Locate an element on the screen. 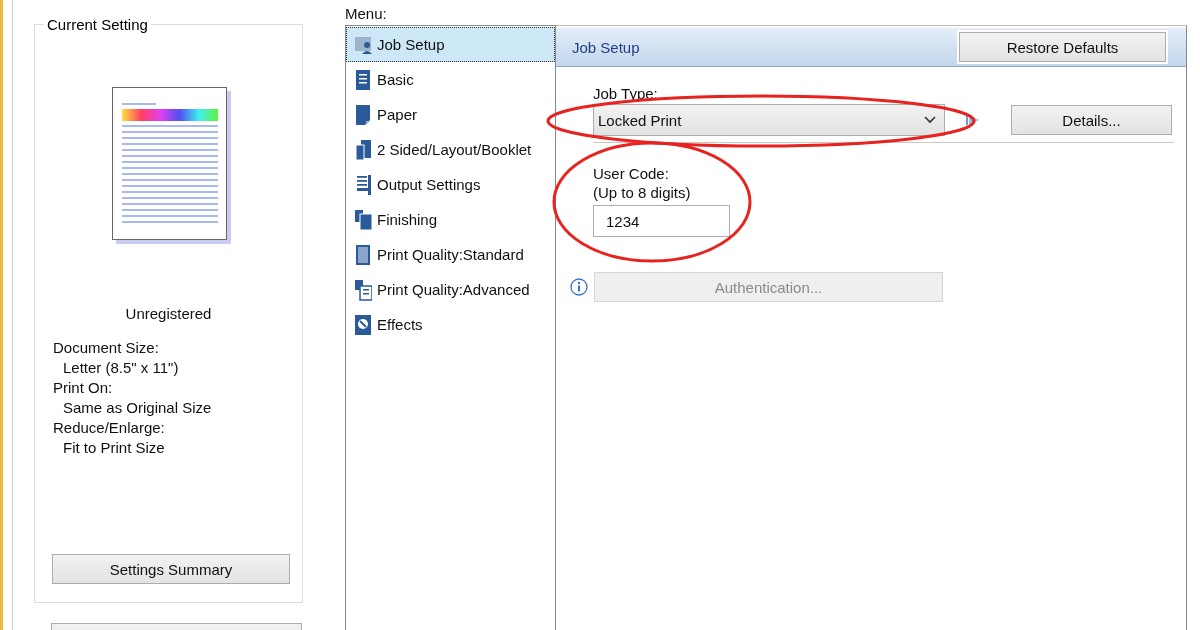 The height and width of the screenshot is (630, 1200). panel-title: Job Setup is located at coordinates (606, 47).